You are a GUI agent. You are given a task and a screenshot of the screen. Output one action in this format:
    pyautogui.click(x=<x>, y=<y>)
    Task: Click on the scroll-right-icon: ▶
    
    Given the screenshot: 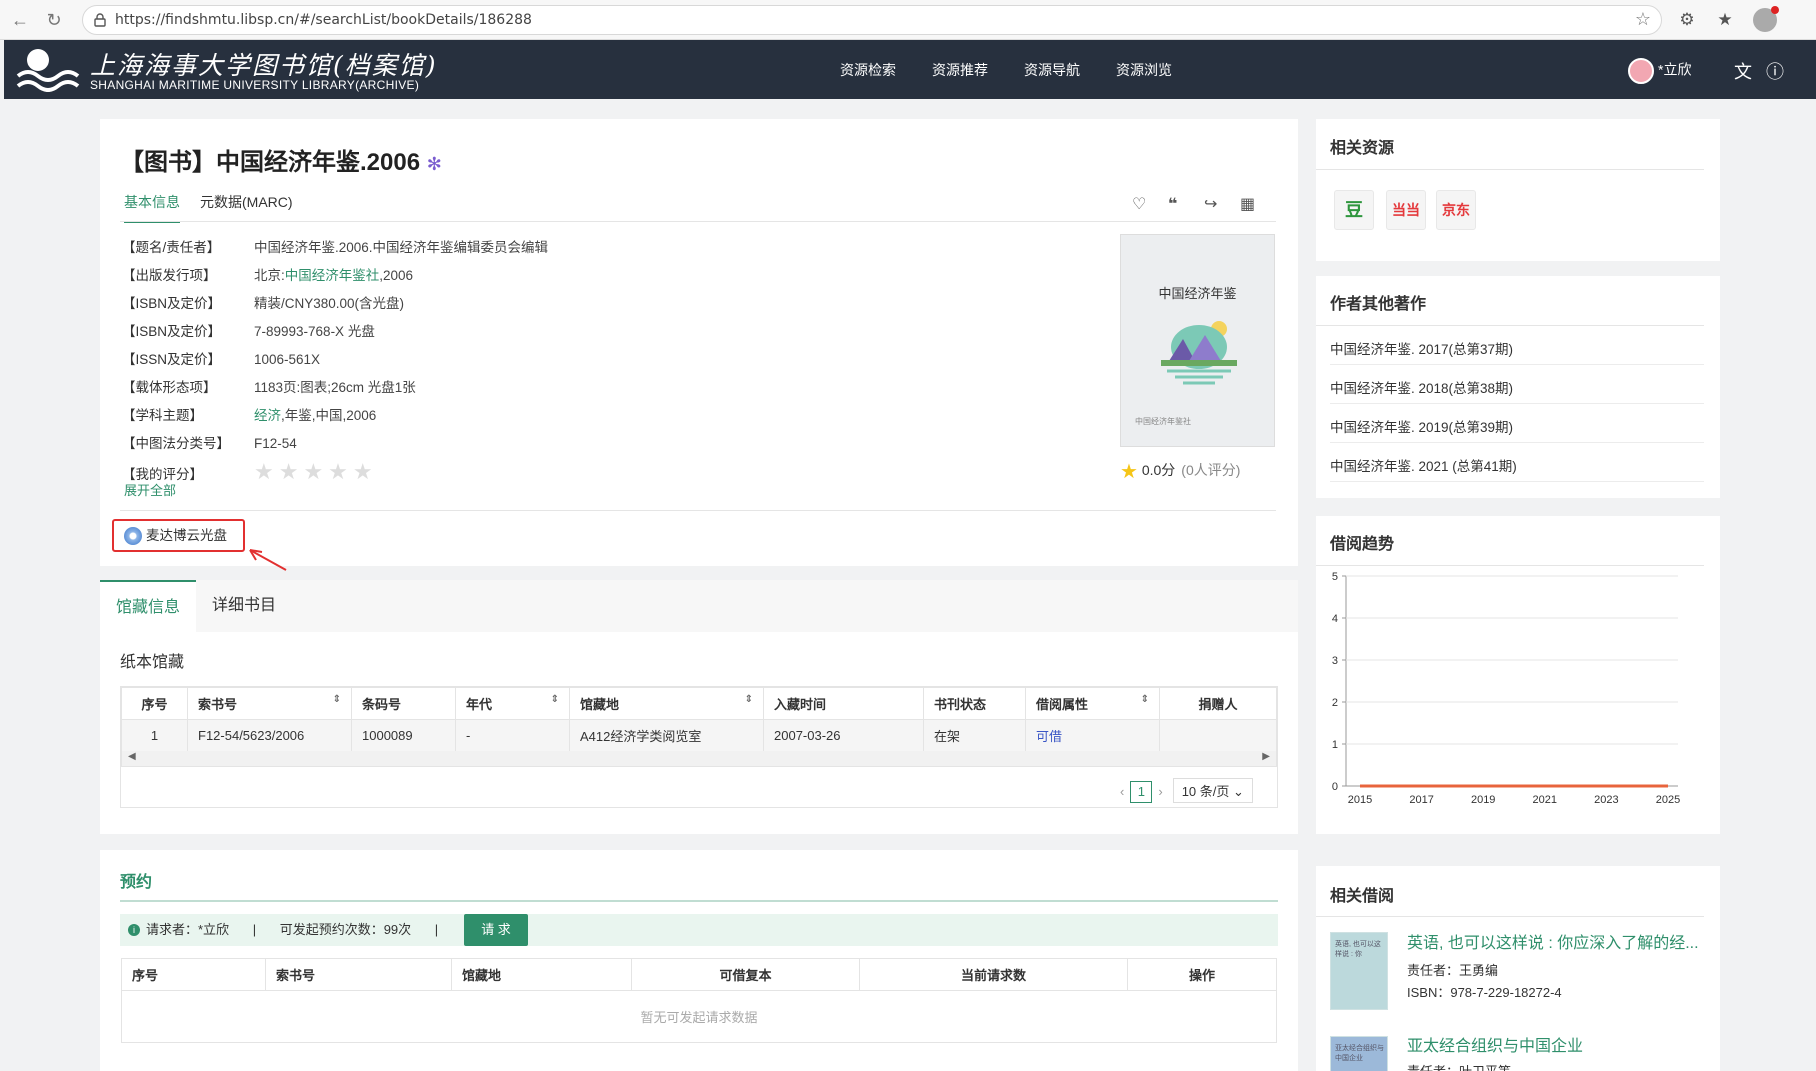 What is the action you would take?
    pyautogui.click(x=1266, y=756)
    